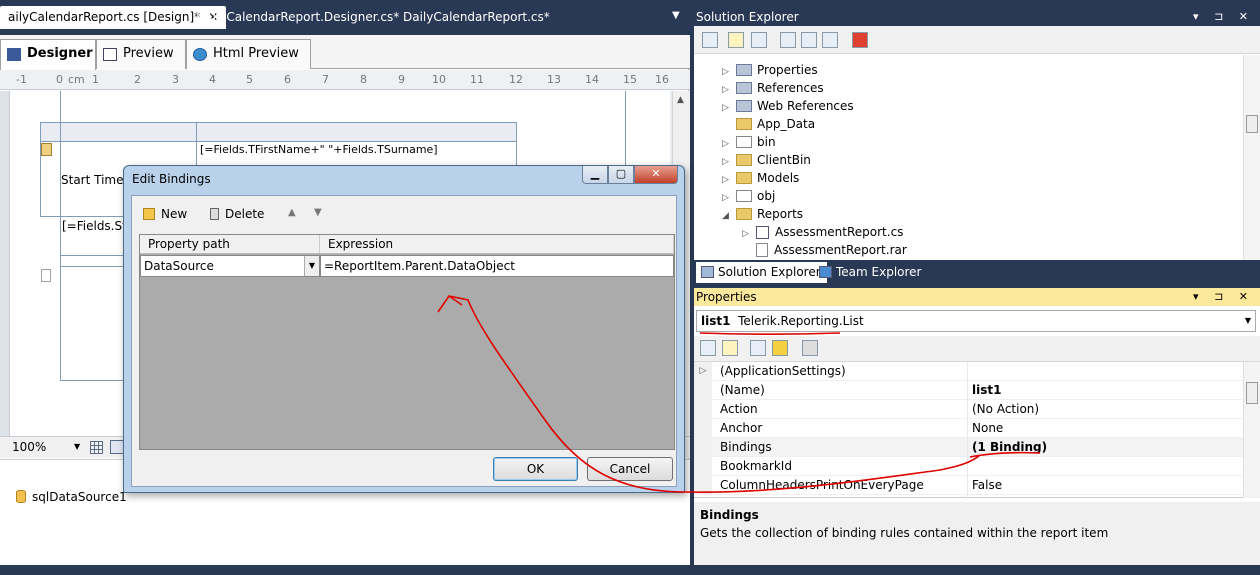  Describe the element at coordinates (726, 297) in the screenshot. I see `pane-title: Properties` at that location.